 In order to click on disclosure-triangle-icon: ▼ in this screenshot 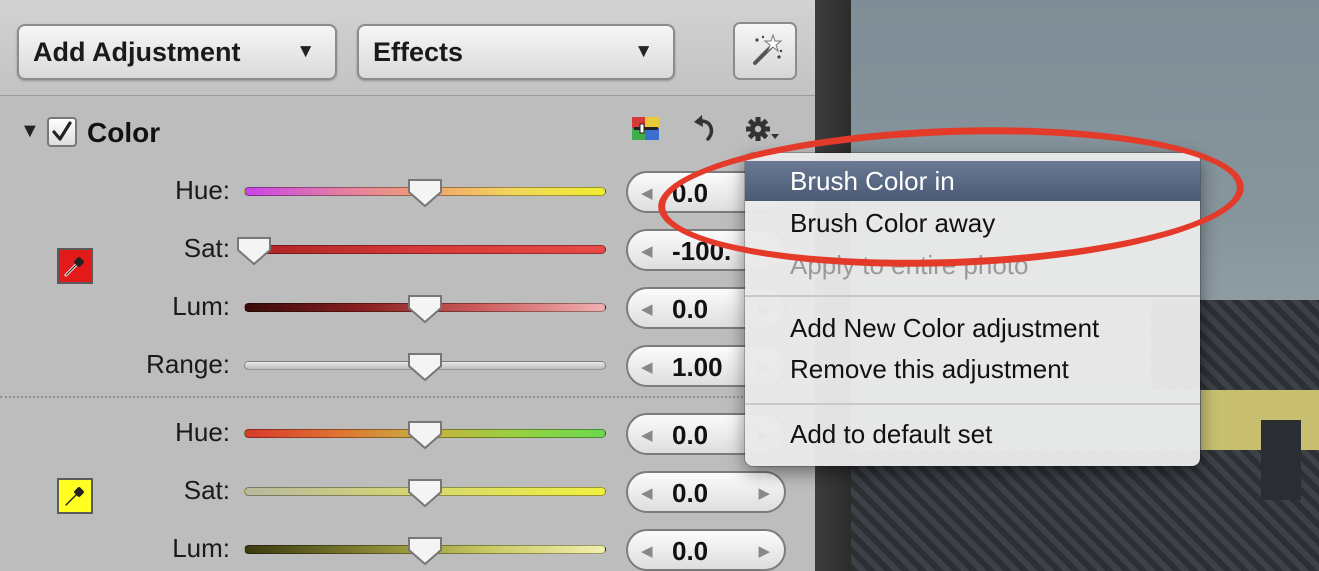, I will do `click(30, 131)`.